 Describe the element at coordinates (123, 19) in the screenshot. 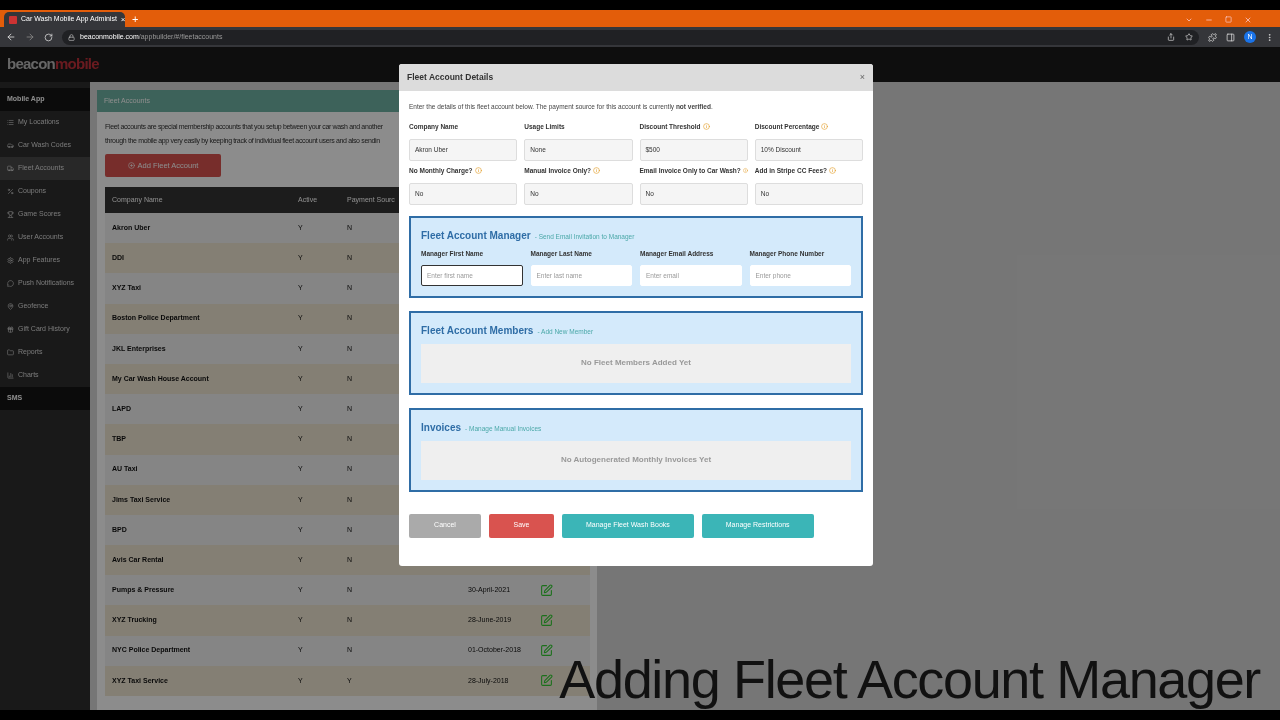

I see `tab-close-button: ×` at that location.